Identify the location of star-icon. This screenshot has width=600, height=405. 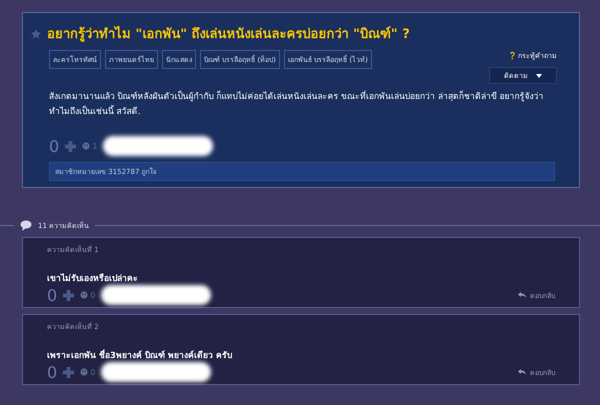
(36, 33).